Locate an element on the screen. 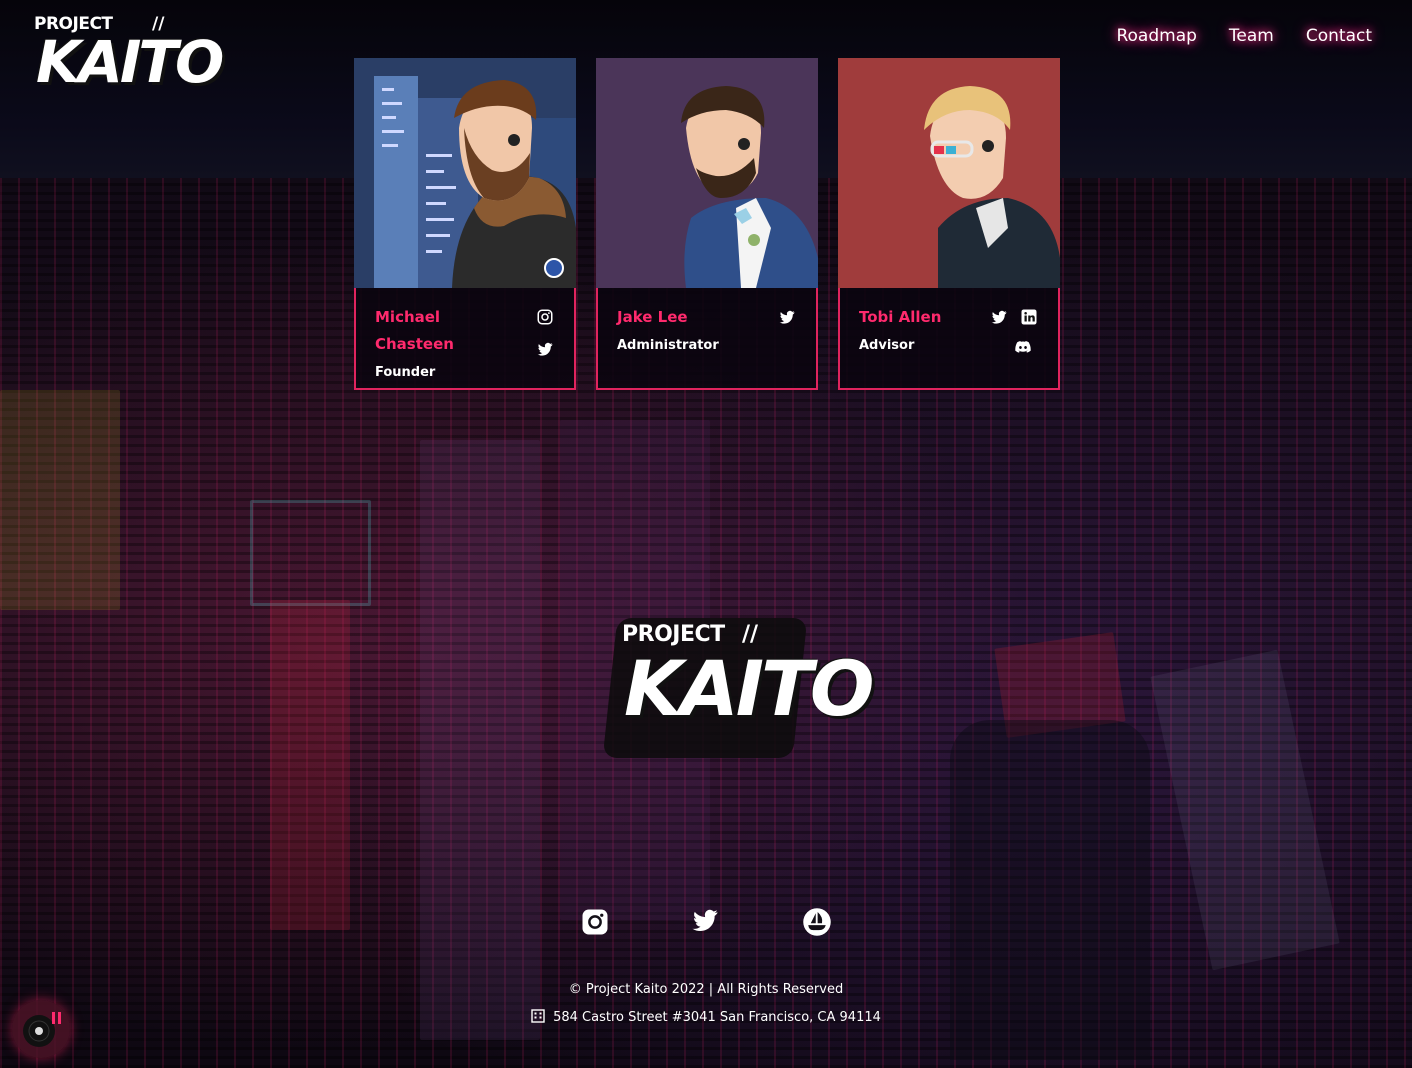 This screenshot has height=1068, width=1412. footer-socials is located at coordinates (710, 923).